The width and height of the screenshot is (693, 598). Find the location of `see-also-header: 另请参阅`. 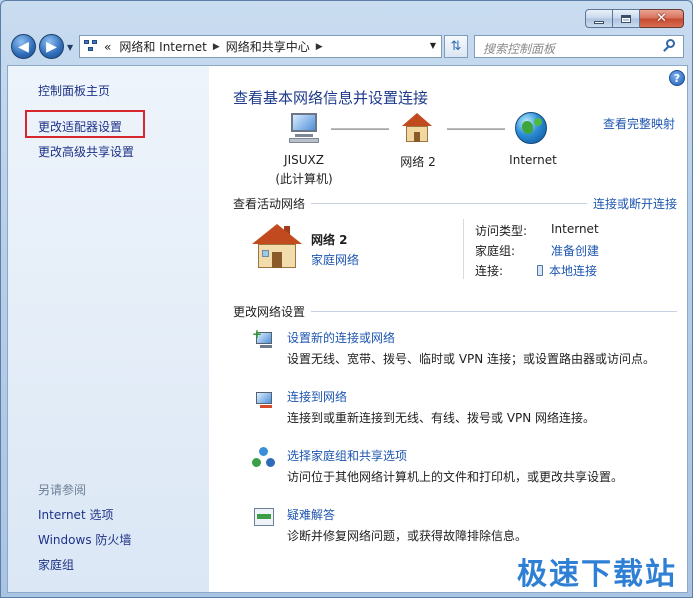

see-also-header: 另请参阅 is located at coordinates (62, 490).